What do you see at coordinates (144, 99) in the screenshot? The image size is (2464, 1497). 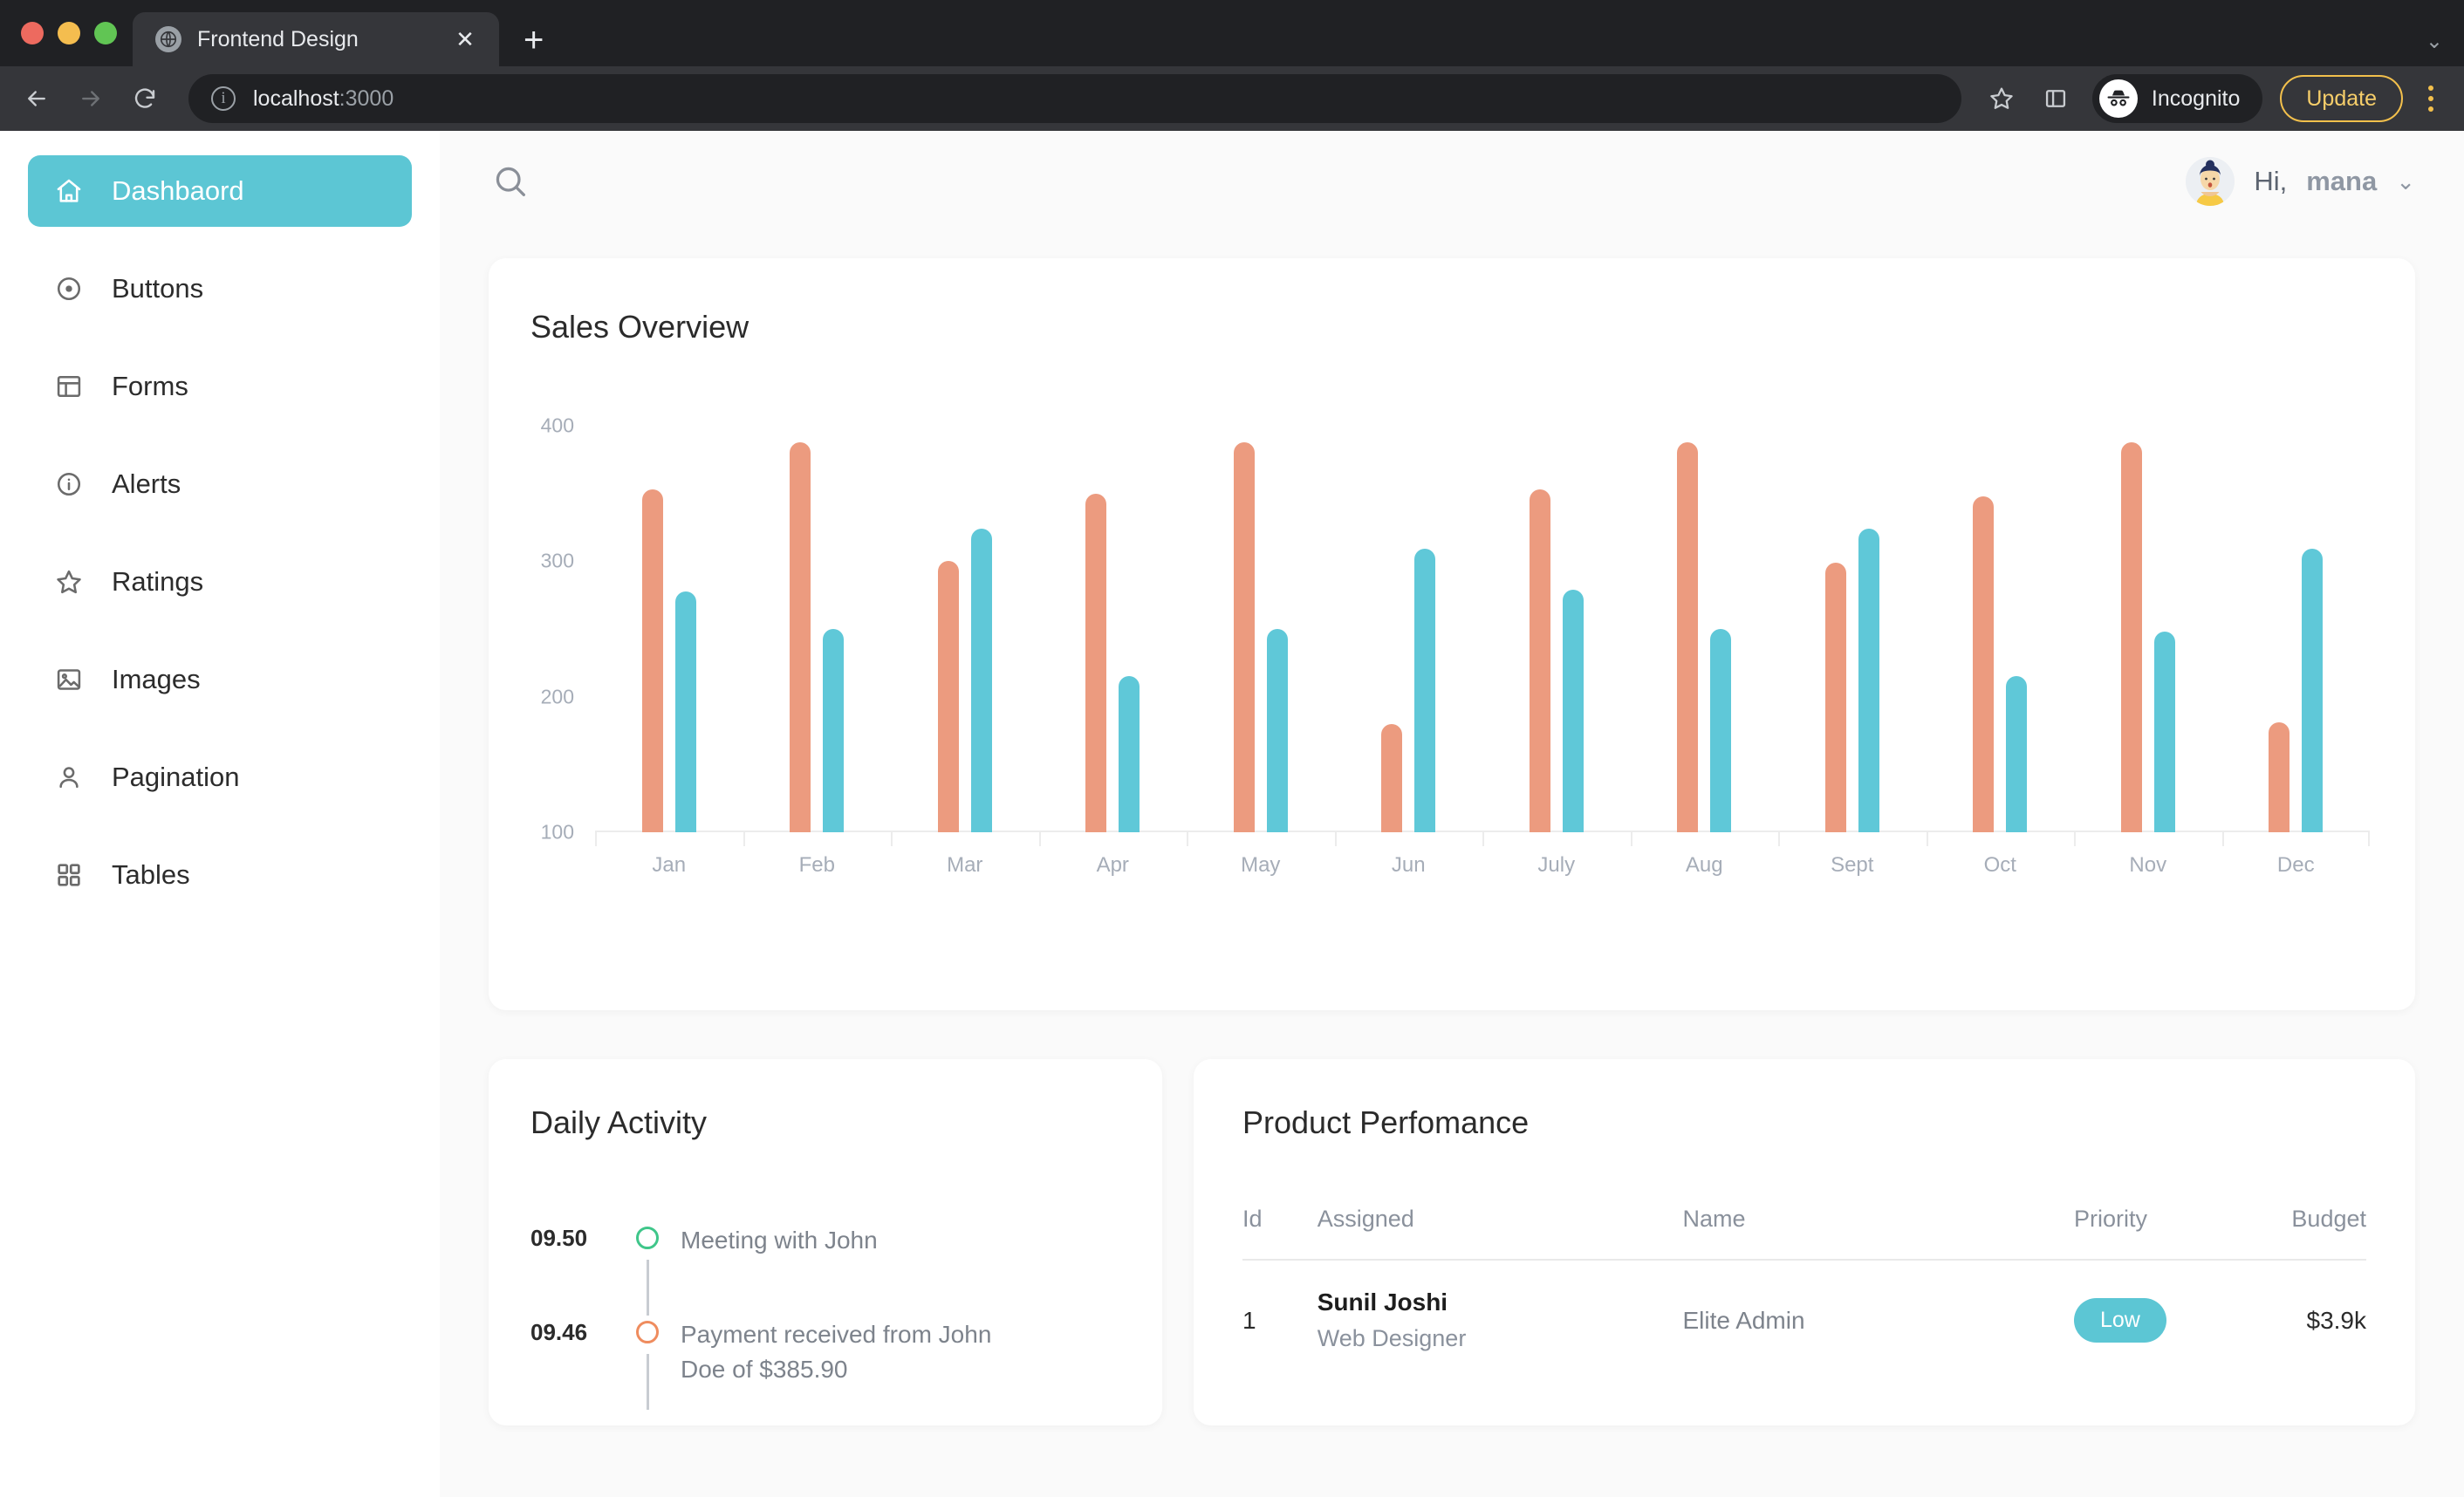 I see `reload-button` at bounding box center [144, 99].